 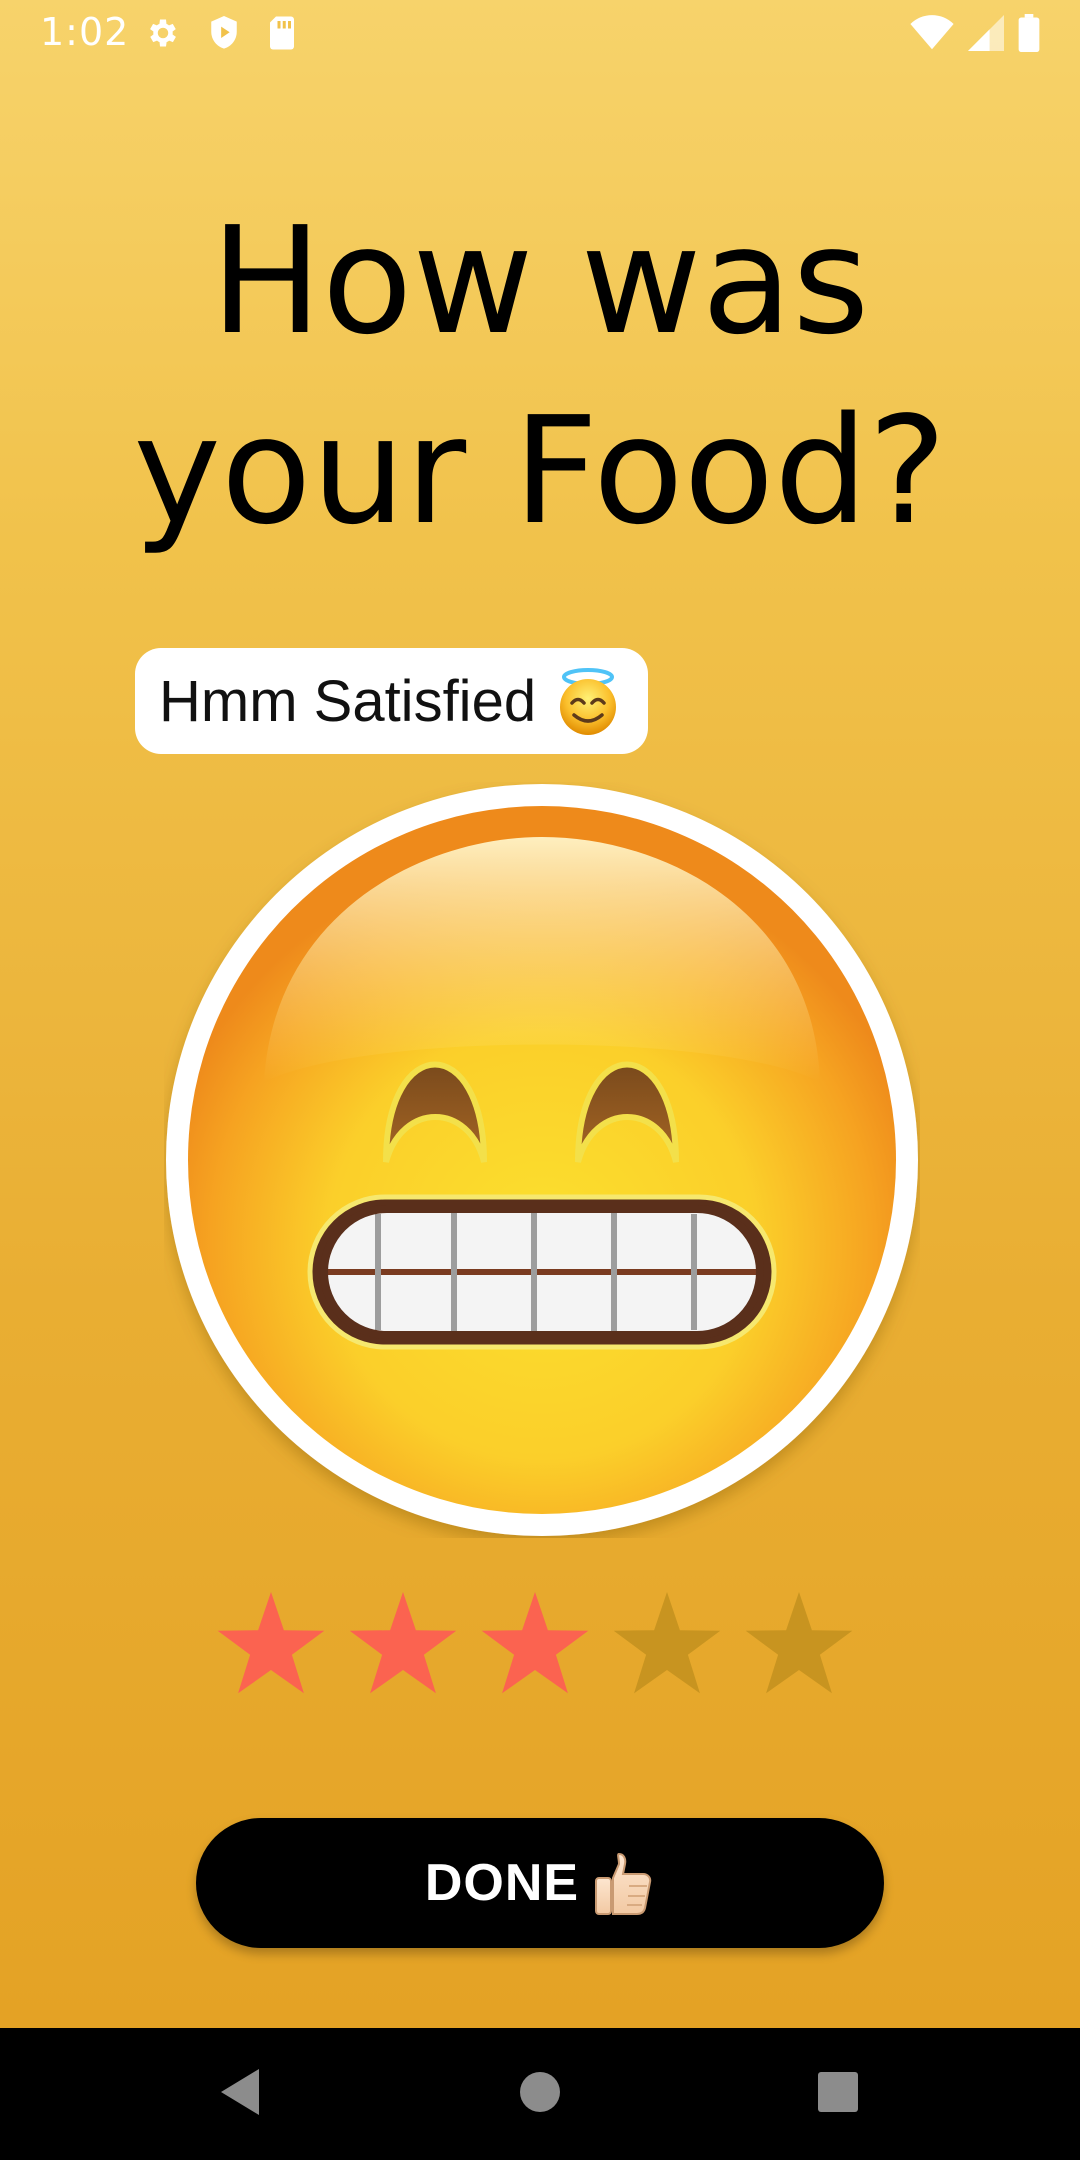 I want to click on star-2-filled, so click(x=403, y=1644).